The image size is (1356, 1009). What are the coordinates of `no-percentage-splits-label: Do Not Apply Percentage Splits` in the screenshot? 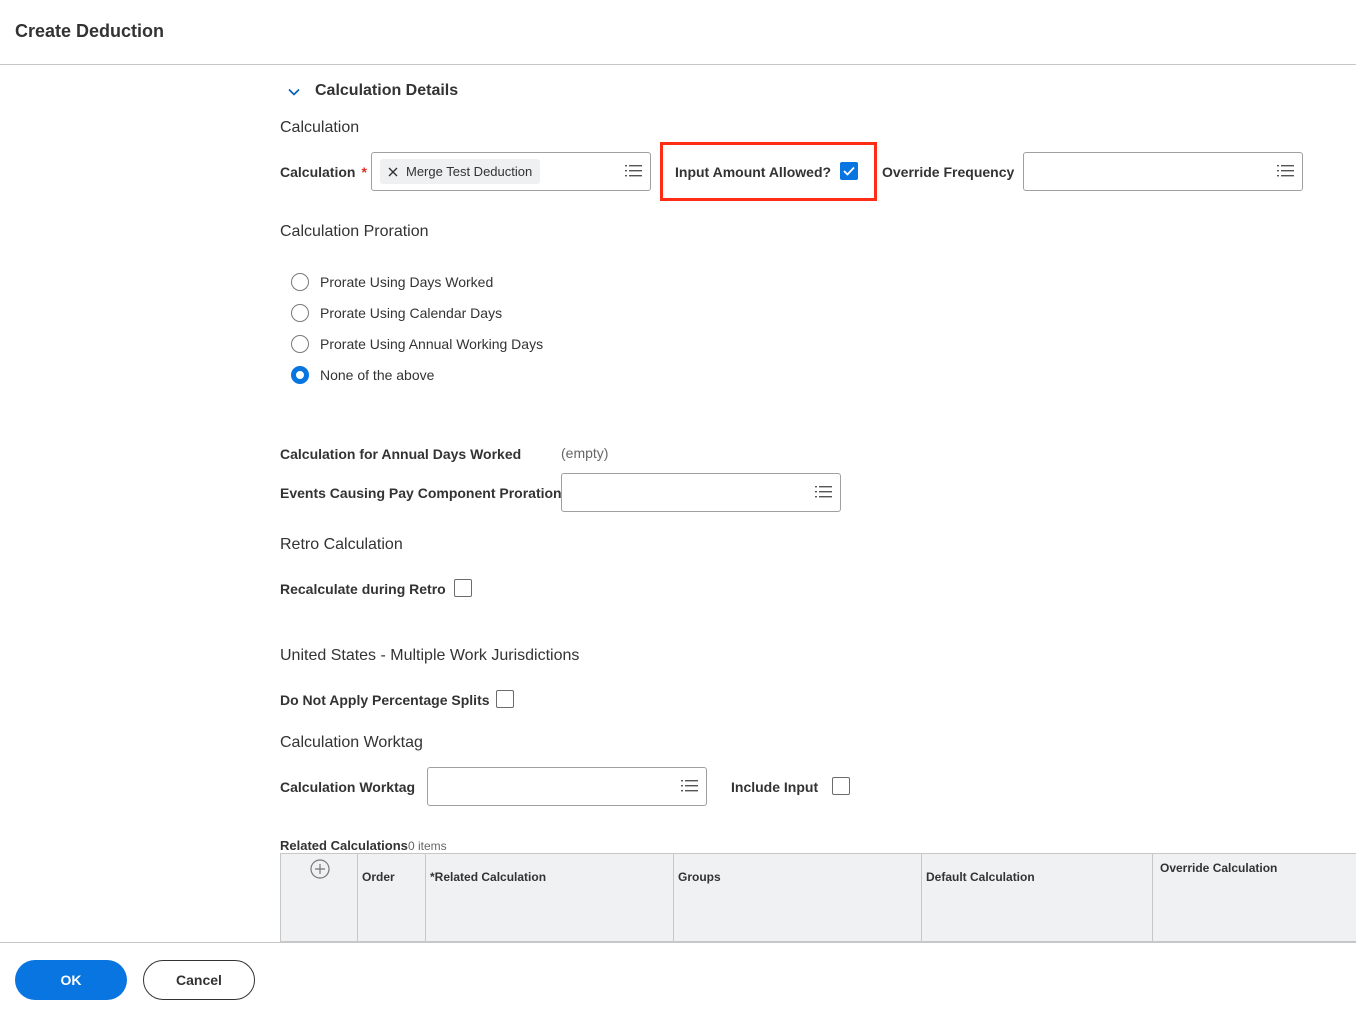 It's located at (385, 700).